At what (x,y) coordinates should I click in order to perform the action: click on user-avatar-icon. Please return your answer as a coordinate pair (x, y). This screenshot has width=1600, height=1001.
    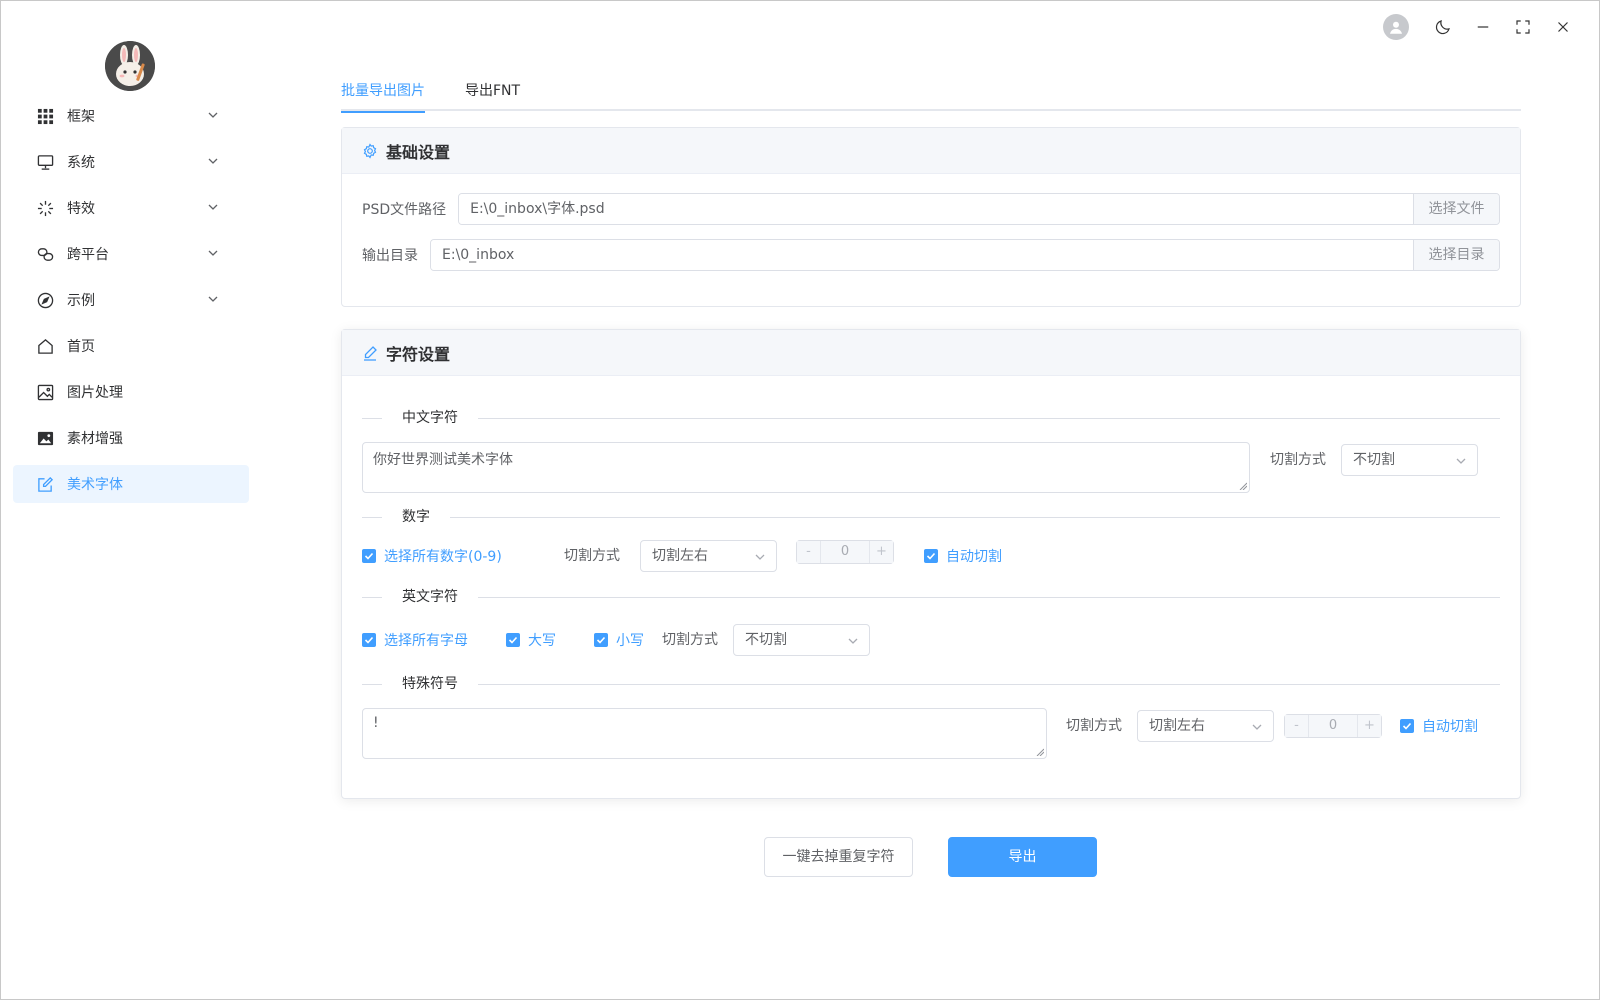
    Looking at the image, I should click on (1396, 27).